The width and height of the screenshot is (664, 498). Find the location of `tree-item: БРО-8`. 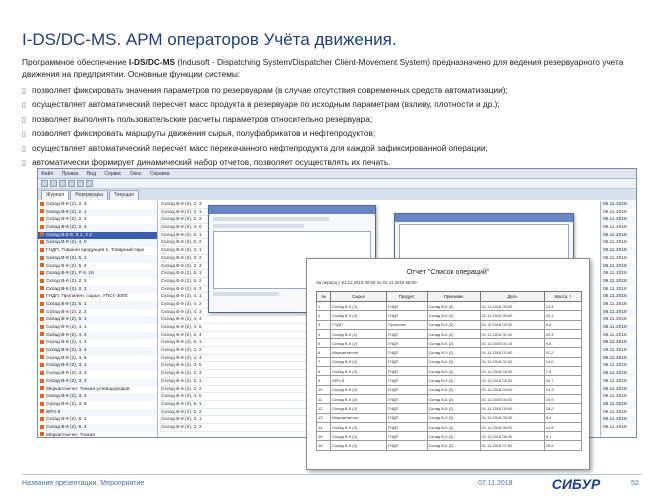

tree-item: БРО-8 is located at coordinates (97, 412).